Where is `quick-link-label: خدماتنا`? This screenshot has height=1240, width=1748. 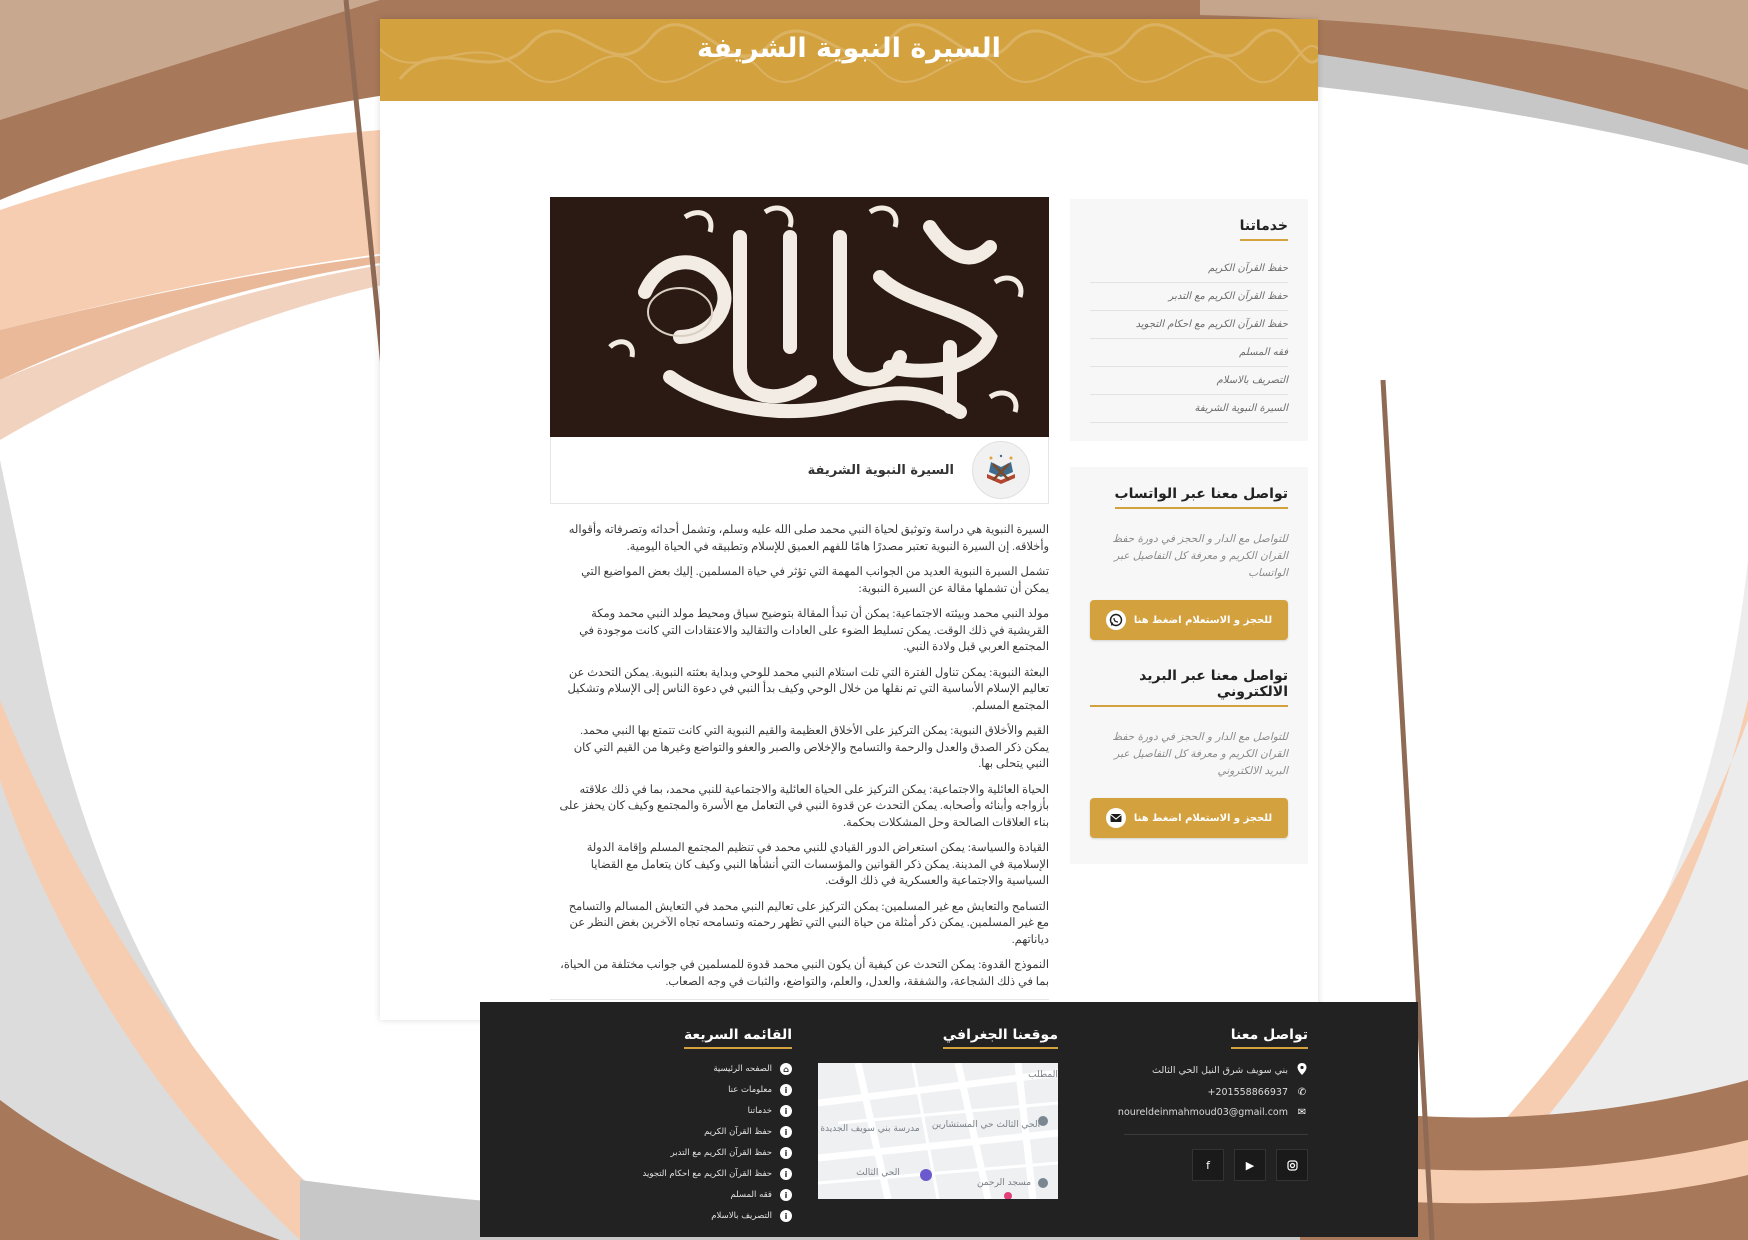 quick-link-label: خدماتنا is located at coordinates (759, 1111).